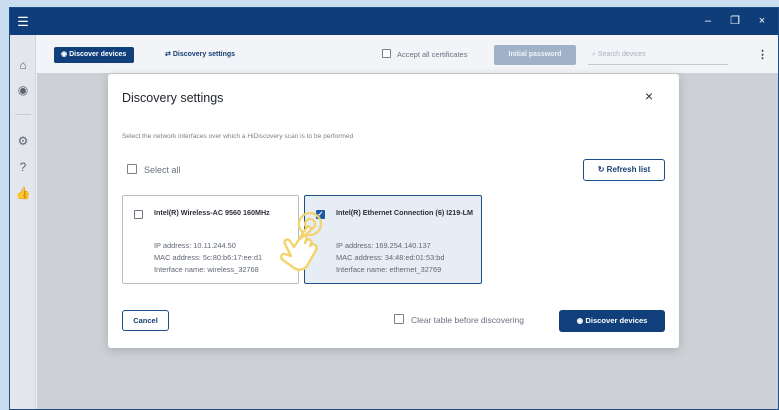 Image resolution: width=779 pixels, height=410 pixels. I want to click on select-all-checkbox: Select all, so click(154, 170).